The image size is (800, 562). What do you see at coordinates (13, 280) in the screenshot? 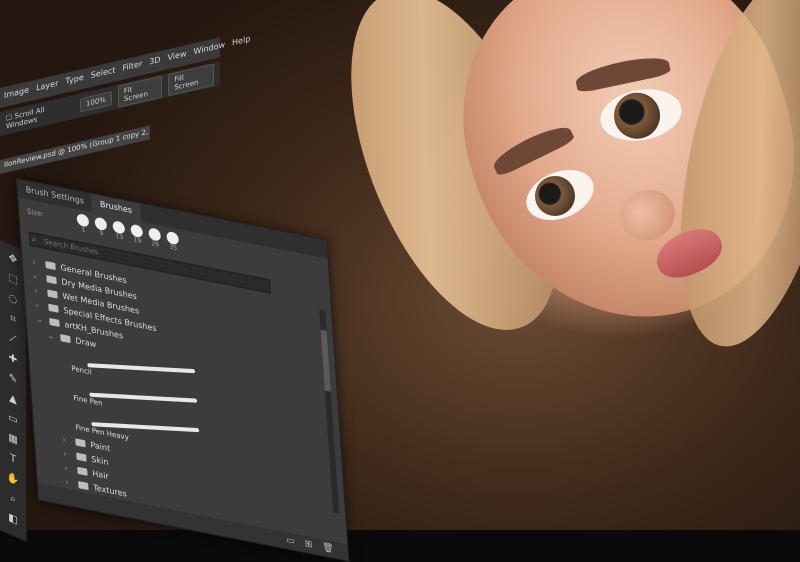
I see `marquee-tool-icon: ⬚` at bounding box center [13, 280].